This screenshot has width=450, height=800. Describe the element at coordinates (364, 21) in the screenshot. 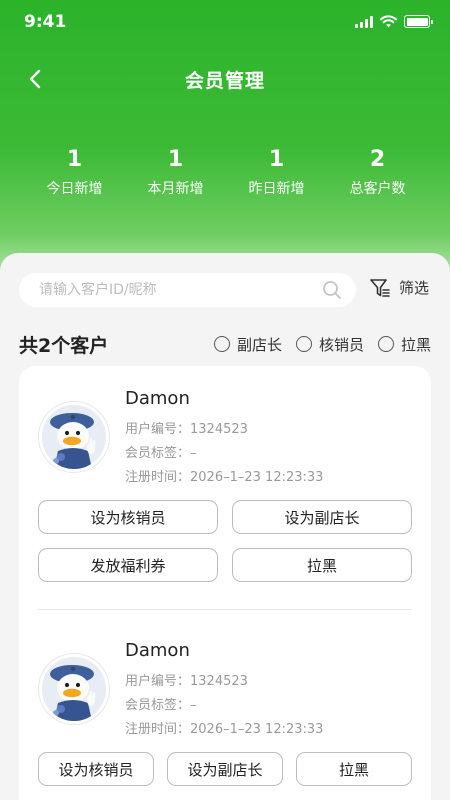

I see `cellular-signal-icon` at that location.